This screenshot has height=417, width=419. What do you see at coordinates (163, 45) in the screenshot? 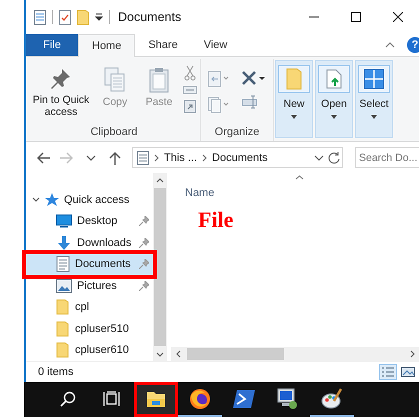
I see `ribbon-tab: Share` at bounding box center [163, 45].